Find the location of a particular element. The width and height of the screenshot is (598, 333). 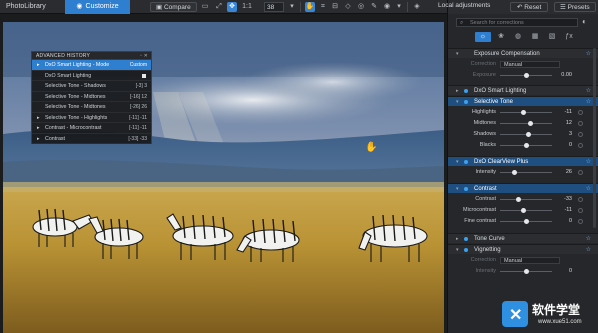

eye-icon: ◉ is located at coordinates (387, 7).